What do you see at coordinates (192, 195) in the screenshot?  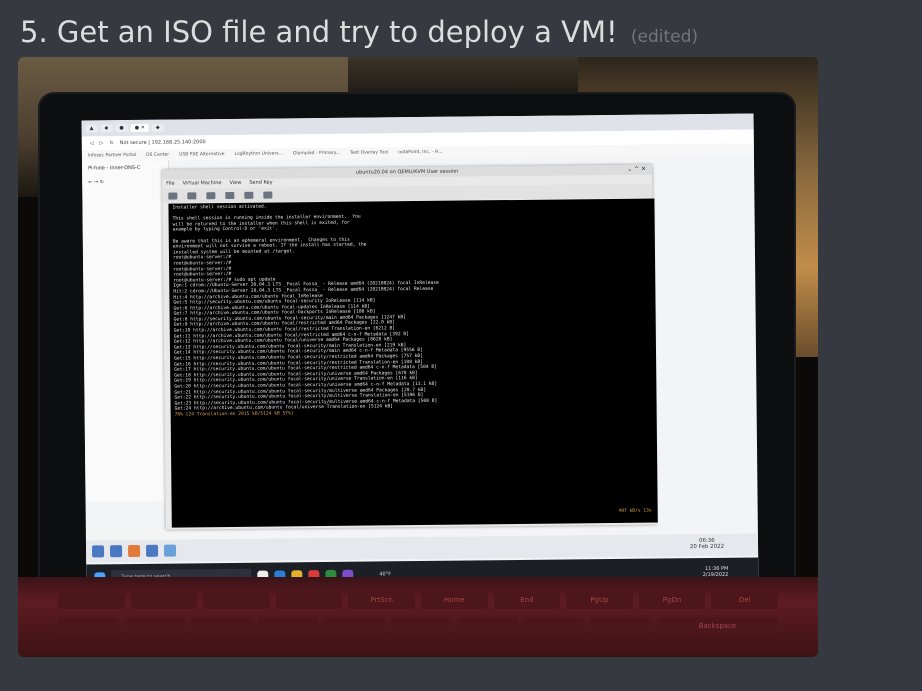 I see `info-icon` at bounding box center [192, 195].